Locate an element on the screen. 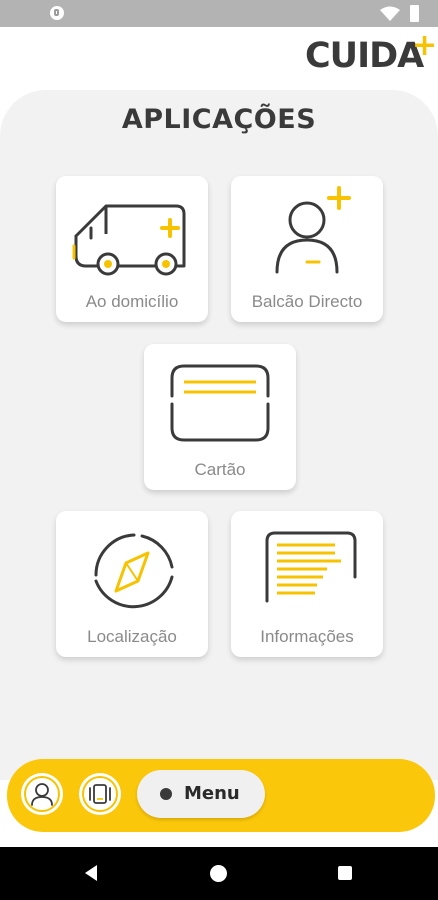 This screenshot has height=900, width=438. app-card-label: Informações is located at coordinates (307, 636).